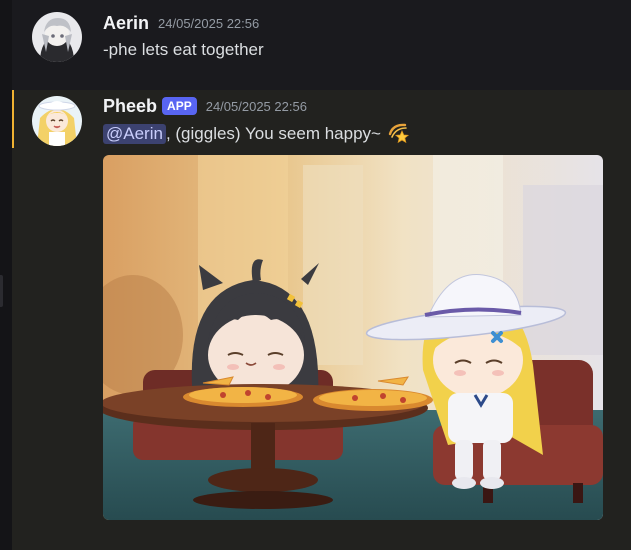  What do you see at coordinates (13, 119) in the screenshot?
I see `mention-highlight-bar` at bounding box center [13, 119].